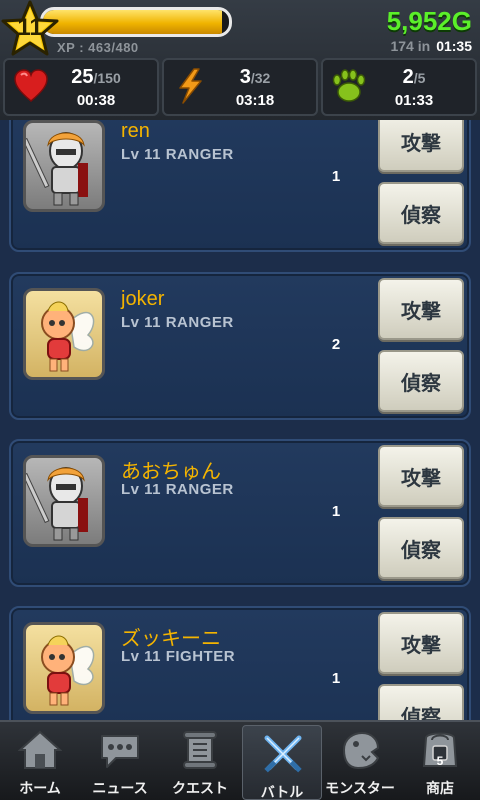  I want to click on nav-shop: 5 商店, so click(440, 761).